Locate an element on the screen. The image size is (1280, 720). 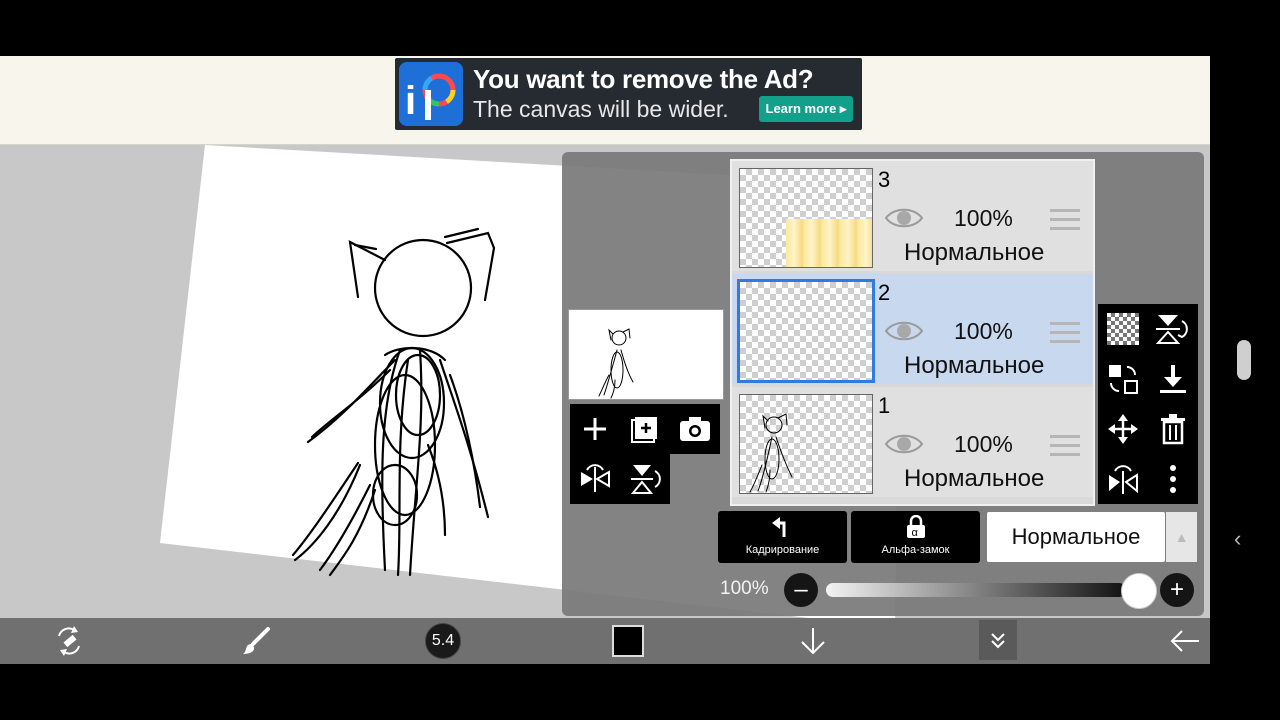
flip-vertical-icon is located at coordinates (645, 479).